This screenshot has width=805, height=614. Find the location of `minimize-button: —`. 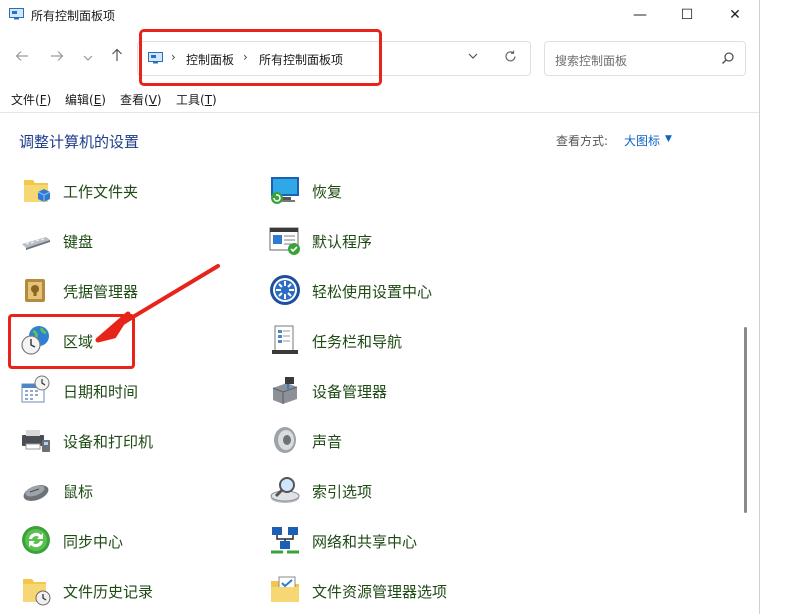

minimize-button: — is located at coordinates (640, 15).